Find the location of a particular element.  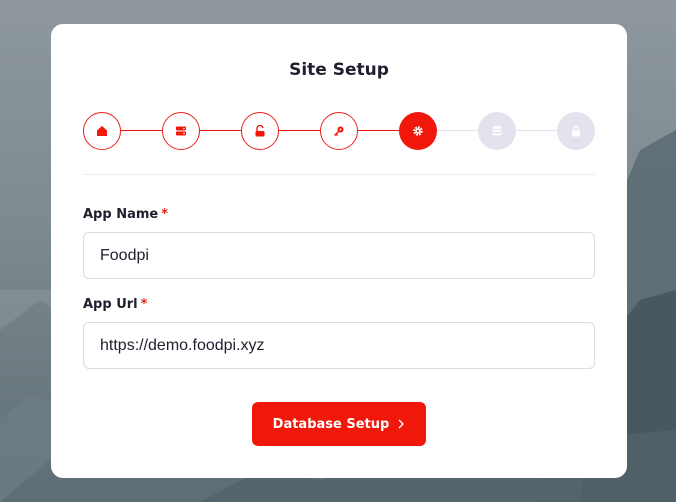

lock-icon is located at coordinates (576, 131).